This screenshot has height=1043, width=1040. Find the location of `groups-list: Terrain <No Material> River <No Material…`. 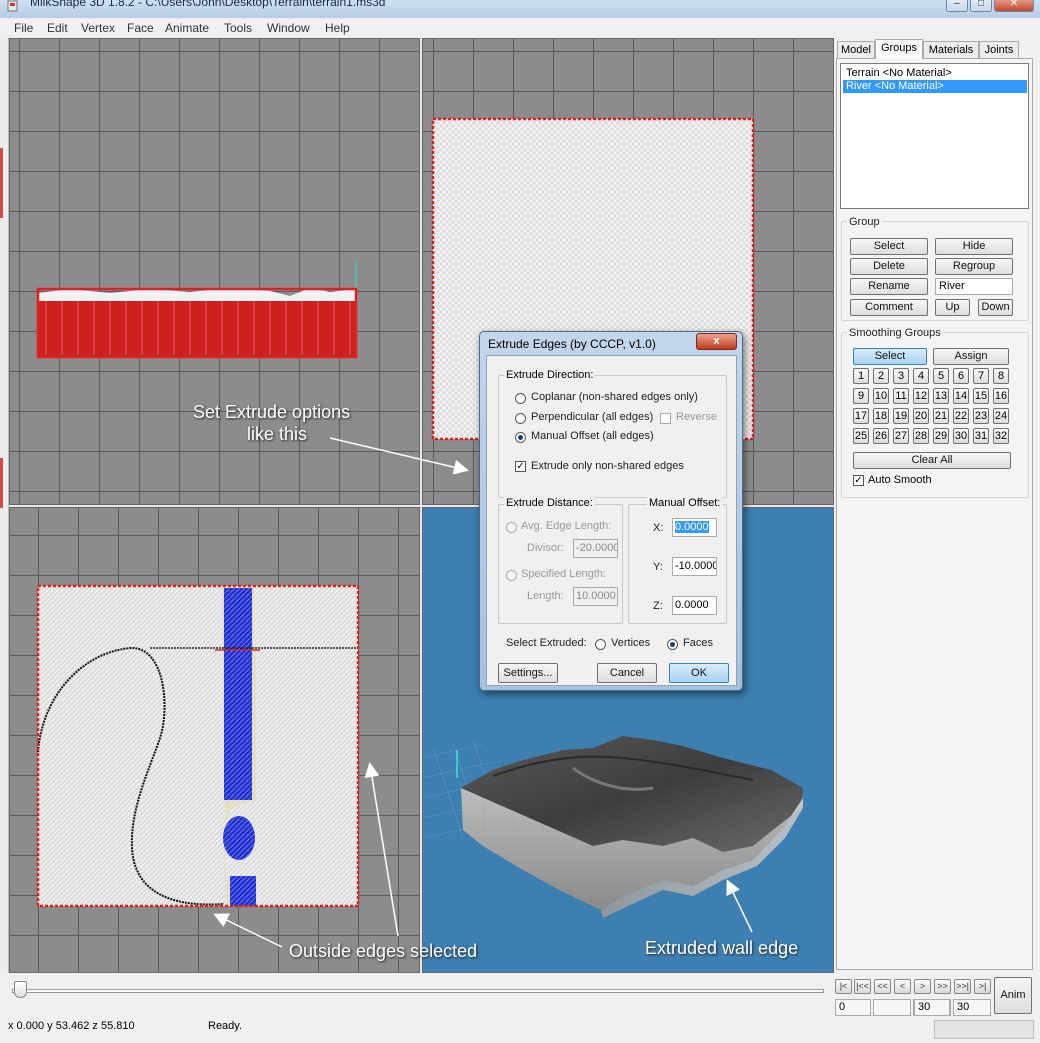

groups-list: Terrain <No Material> River <No Material… is located at coordinates (934, 136).